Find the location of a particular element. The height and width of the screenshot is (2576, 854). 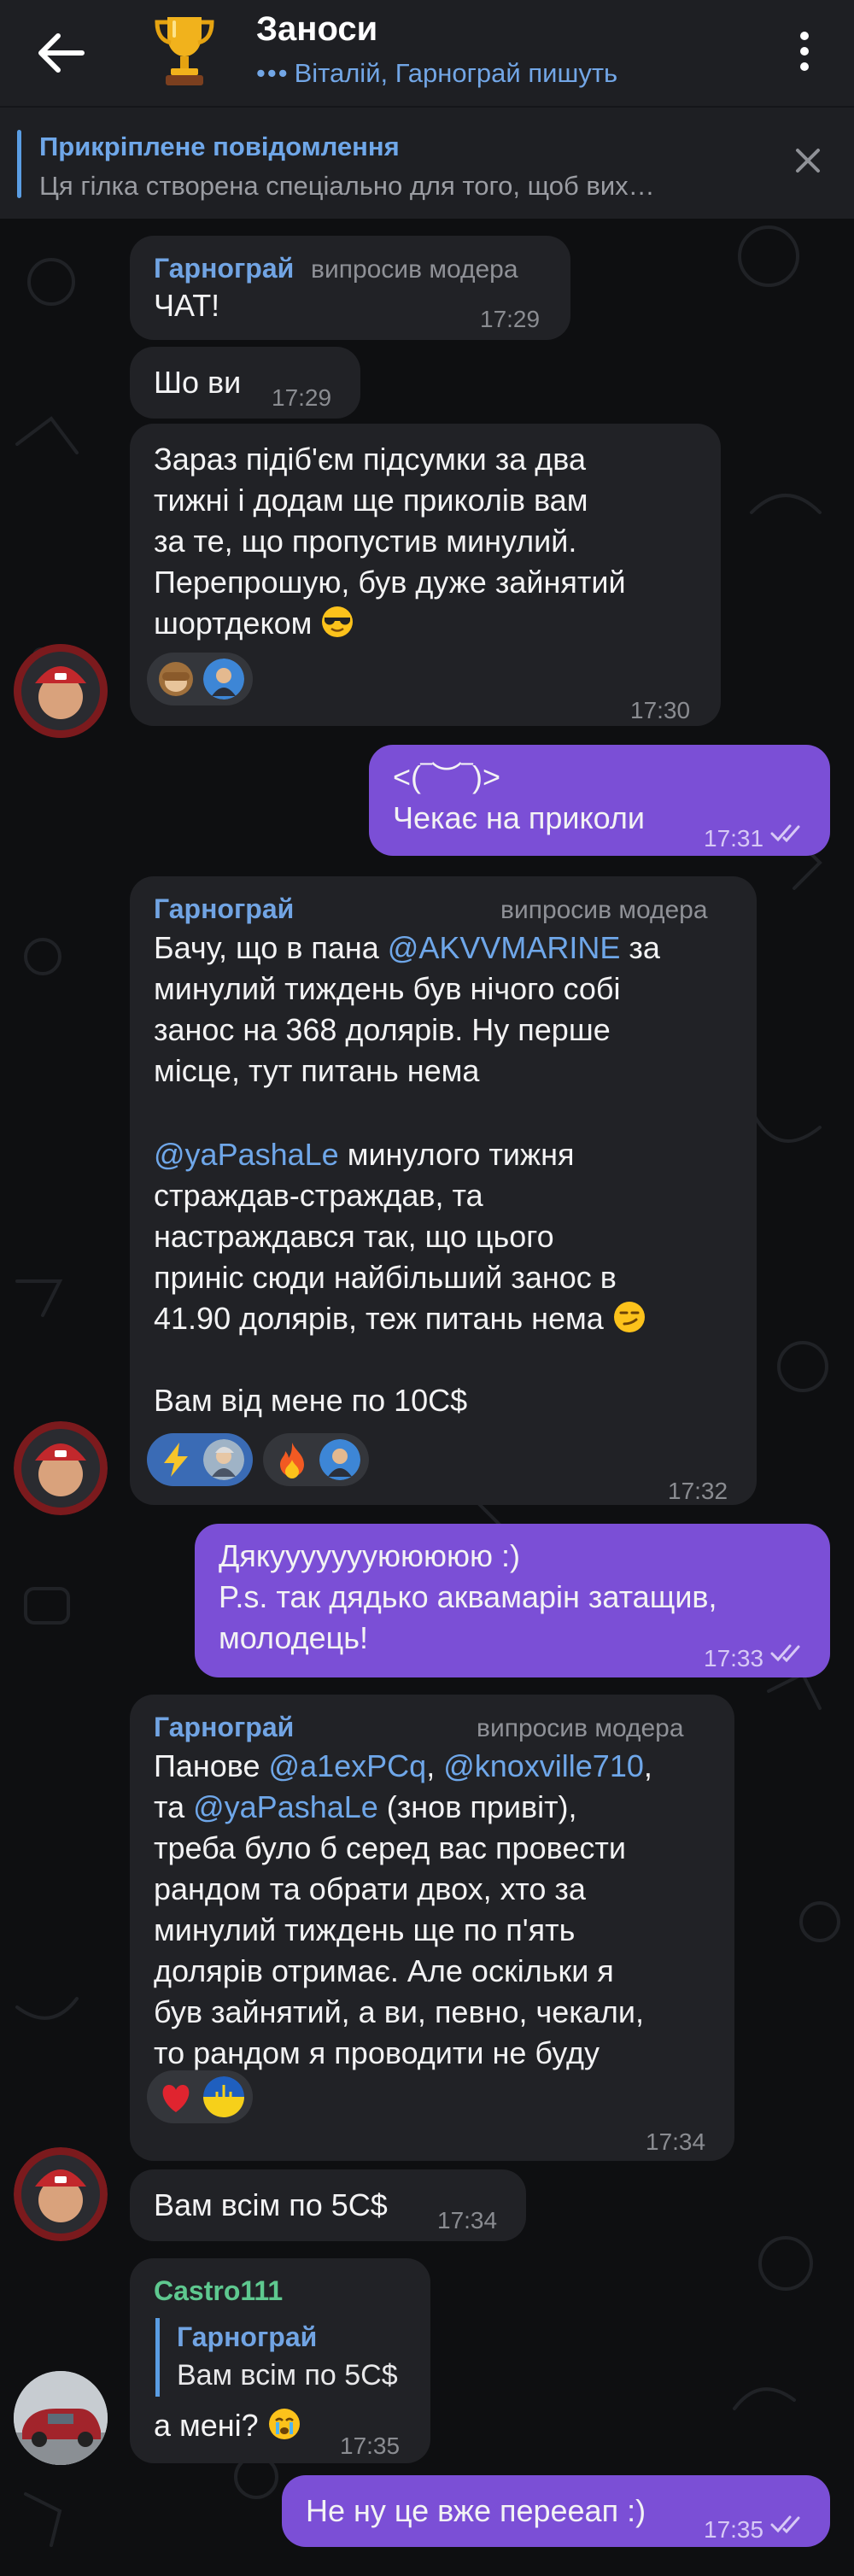

message-bubble-outgoing: Не ну це вже перееап :) 17:35 is located at coordinates (556, 2511).